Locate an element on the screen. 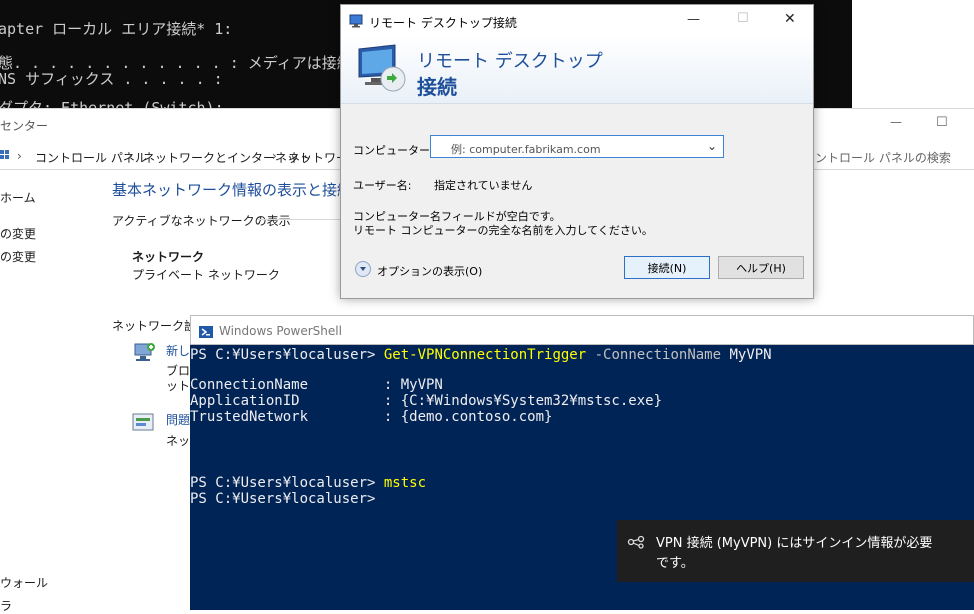 This screenshot has width=974, height=614. connect-button: 接続(N) is located at coordinates (667, 267).